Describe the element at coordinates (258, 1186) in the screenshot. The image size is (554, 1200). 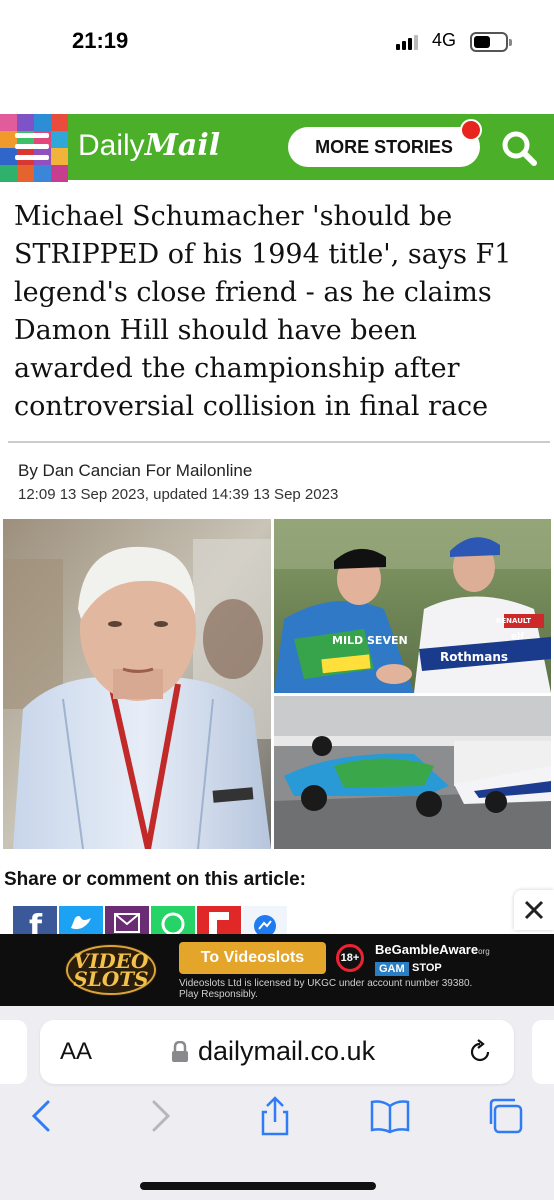
I see `home-indicator` at that location.